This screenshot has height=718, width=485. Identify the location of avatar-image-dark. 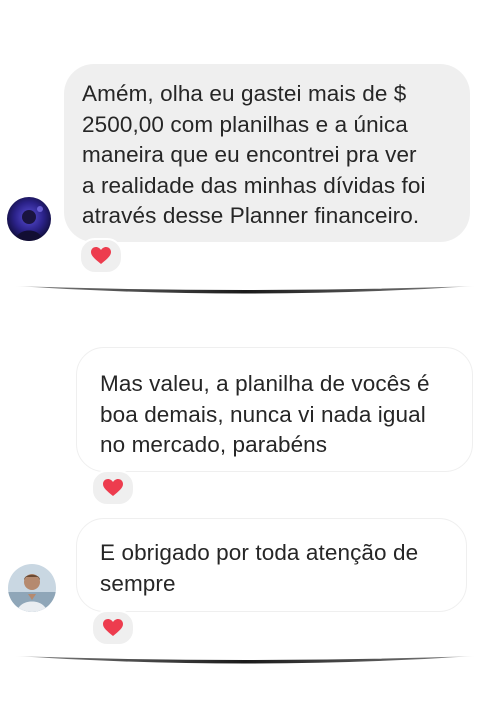
(29, 219).